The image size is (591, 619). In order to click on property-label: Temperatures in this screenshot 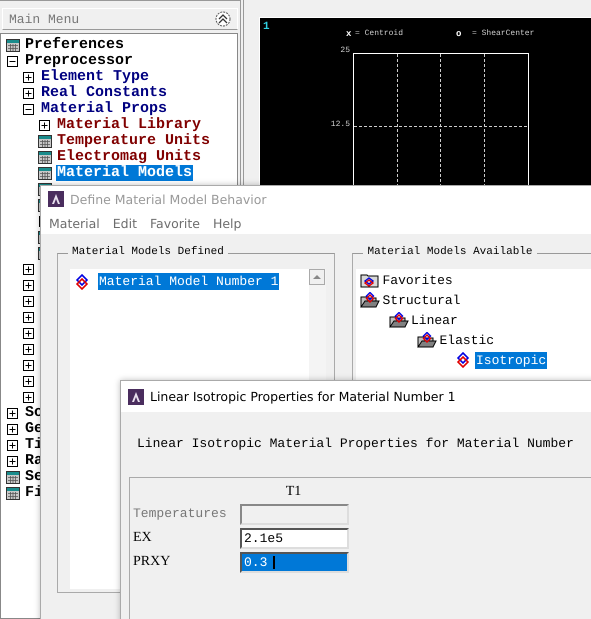, I will do `click(180, 513)`.